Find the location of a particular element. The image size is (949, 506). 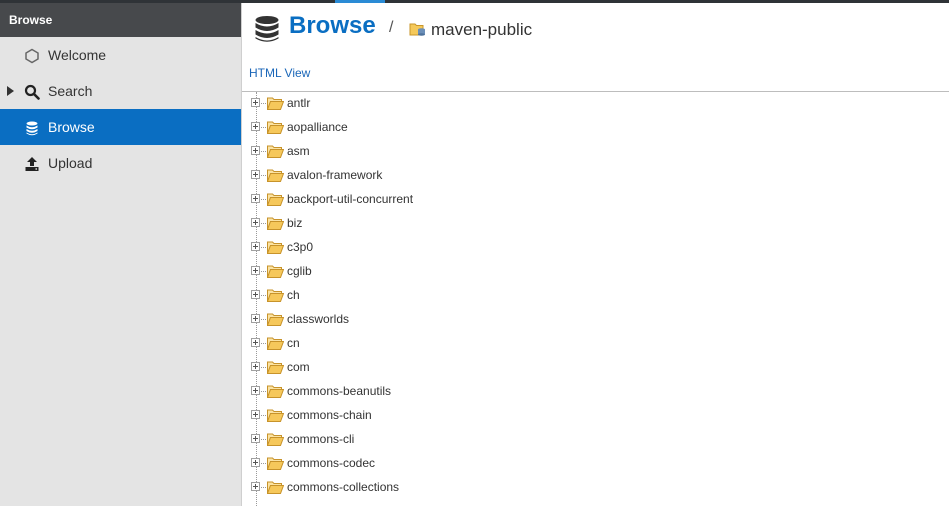

tree-node: biz is located at coordinates (595, 224).